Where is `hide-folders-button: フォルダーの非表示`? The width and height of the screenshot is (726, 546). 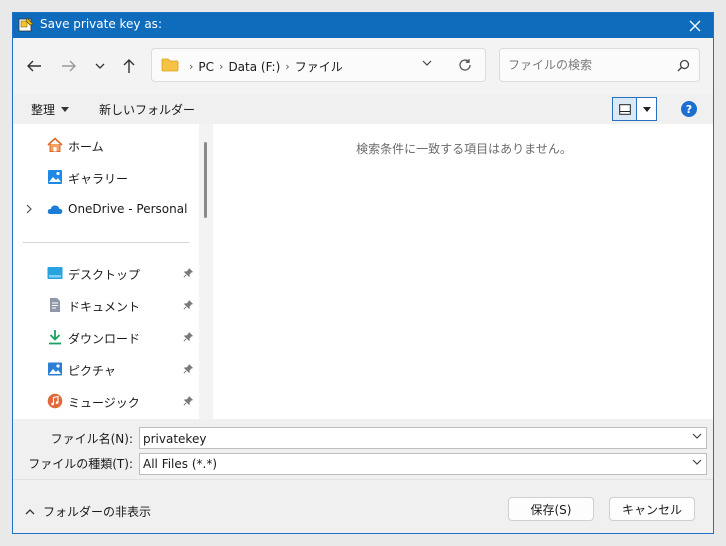 hide-folders-button: フォルダーの非表示 is located at coordinates (88, 511).